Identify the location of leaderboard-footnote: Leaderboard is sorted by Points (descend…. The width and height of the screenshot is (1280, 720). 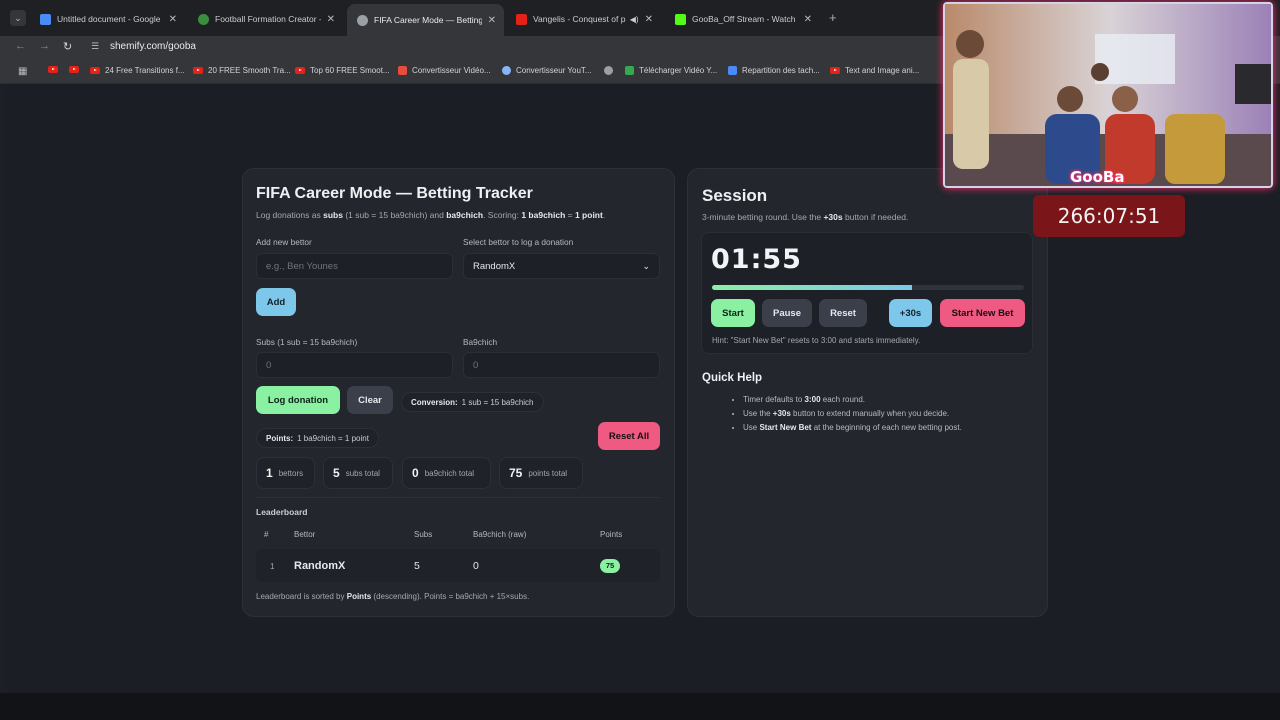
(393, 596).